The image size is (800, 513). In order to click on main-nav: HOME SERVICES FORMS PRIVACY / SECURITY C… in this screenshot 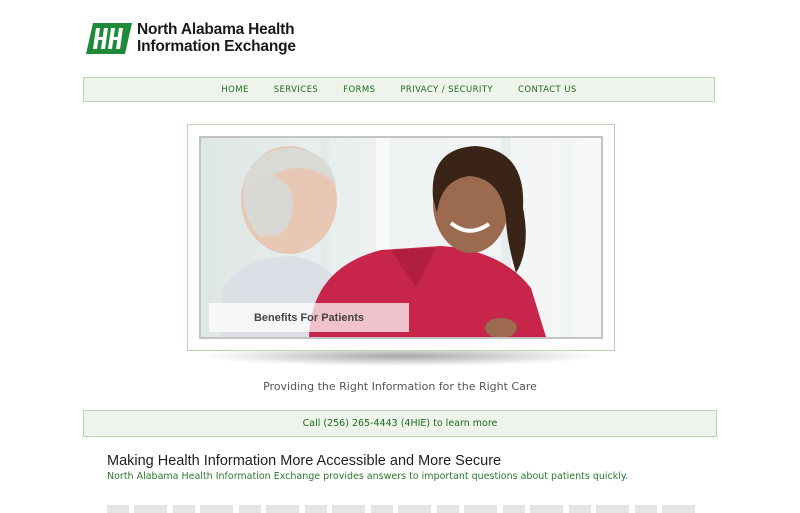, I will do `click(399, 89)`.